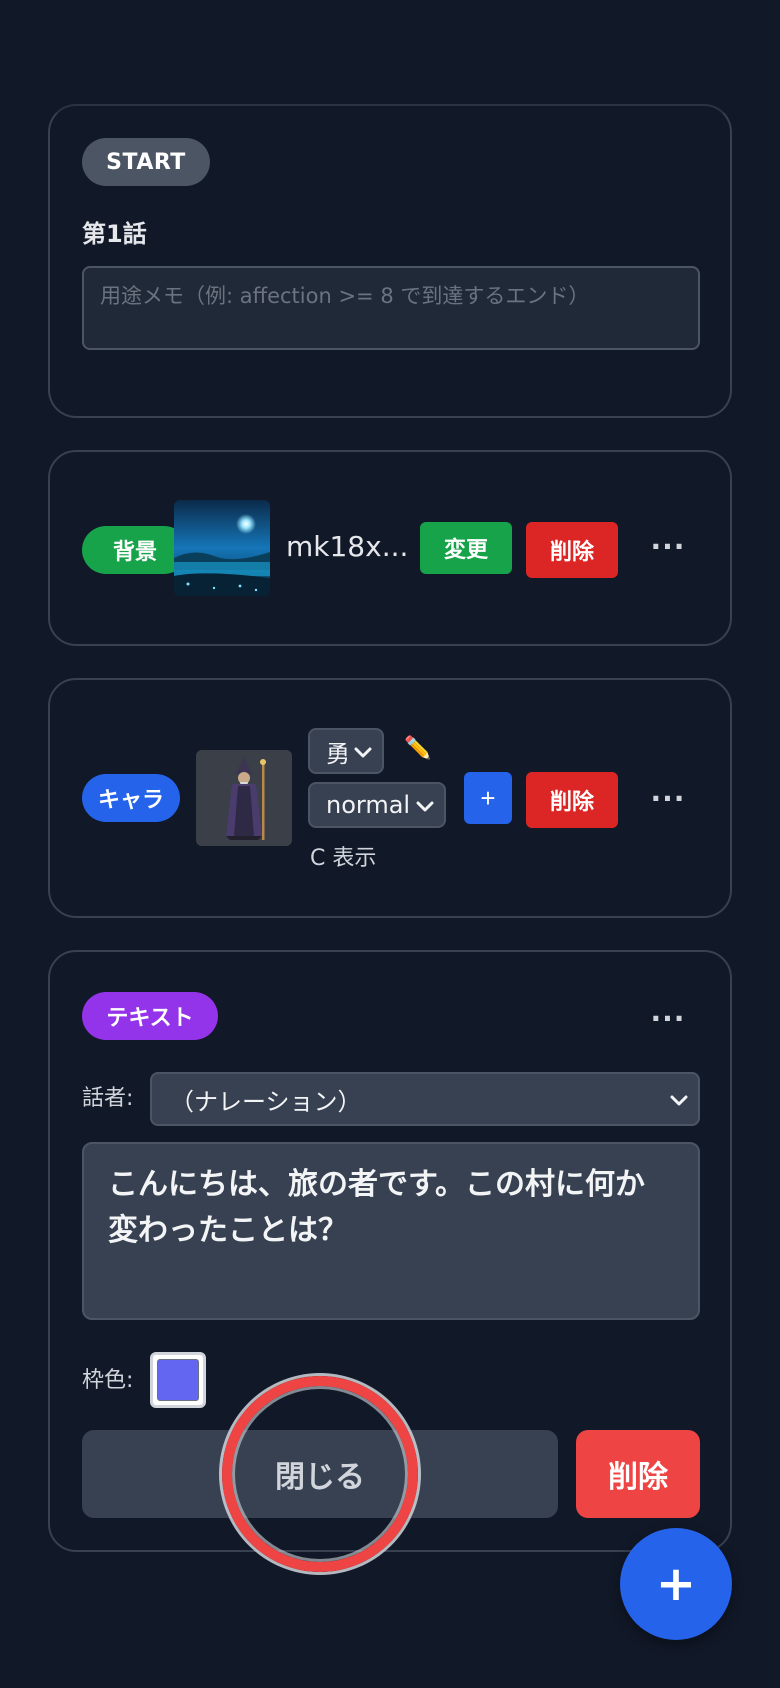  What do you see at coordinates (391, 1231) in the screenshot?
I see `dialogue-textarea: こんにちは、旅の者です。この村に何か変わったことは？` at bounding box center [391, 1231].